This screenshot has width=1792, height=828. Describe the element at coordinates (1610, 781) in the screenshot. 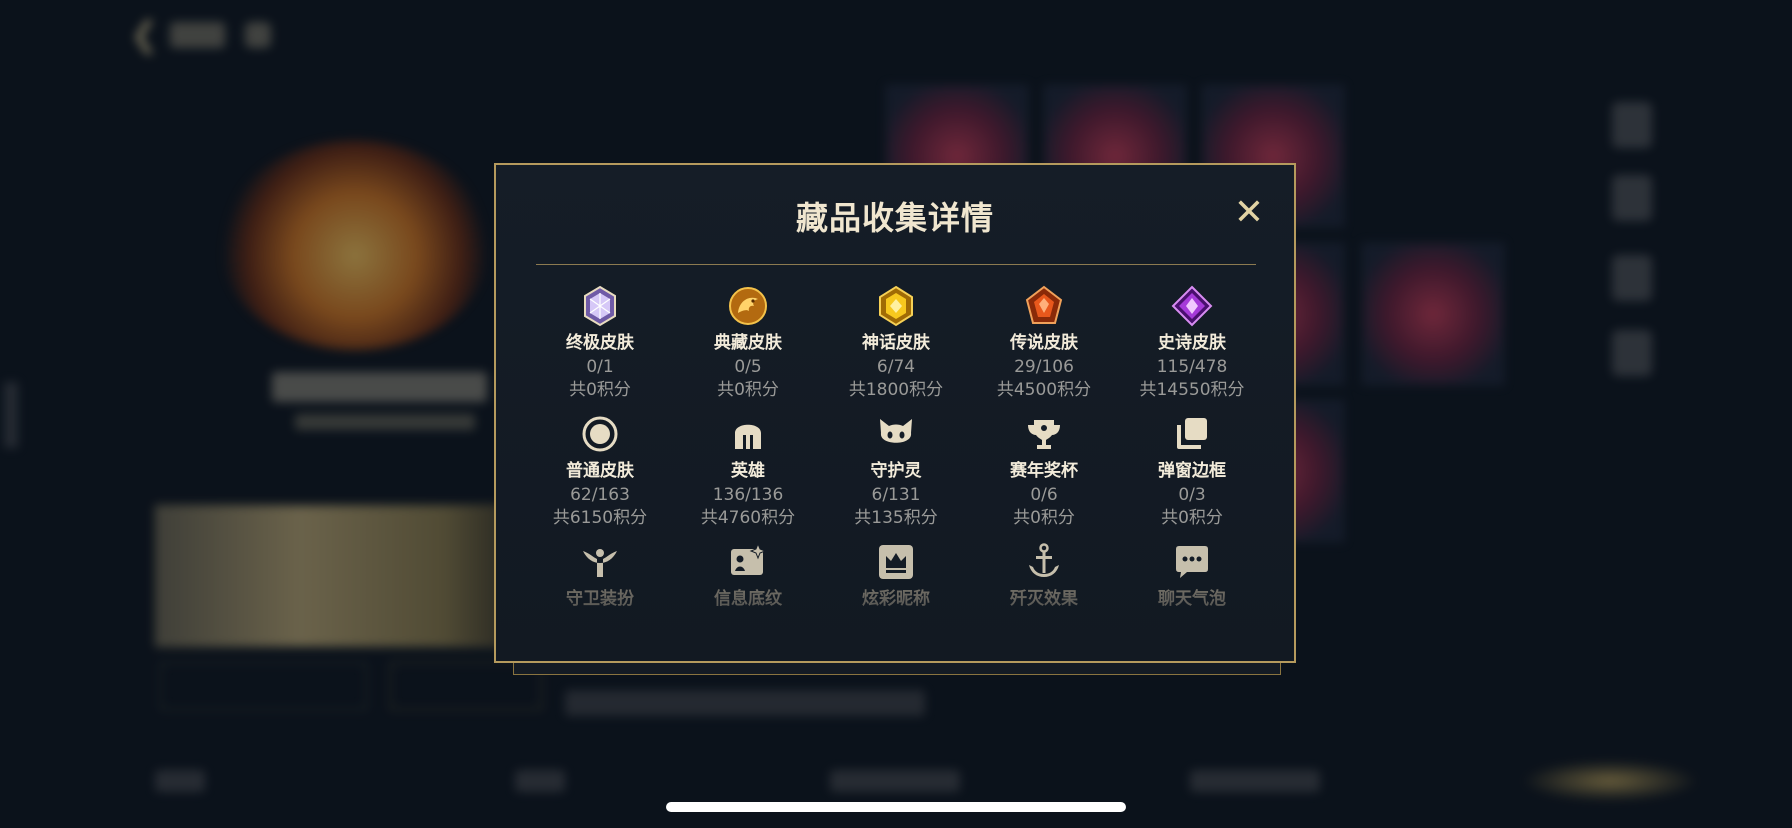

I see `bottom-action-button` at that location.